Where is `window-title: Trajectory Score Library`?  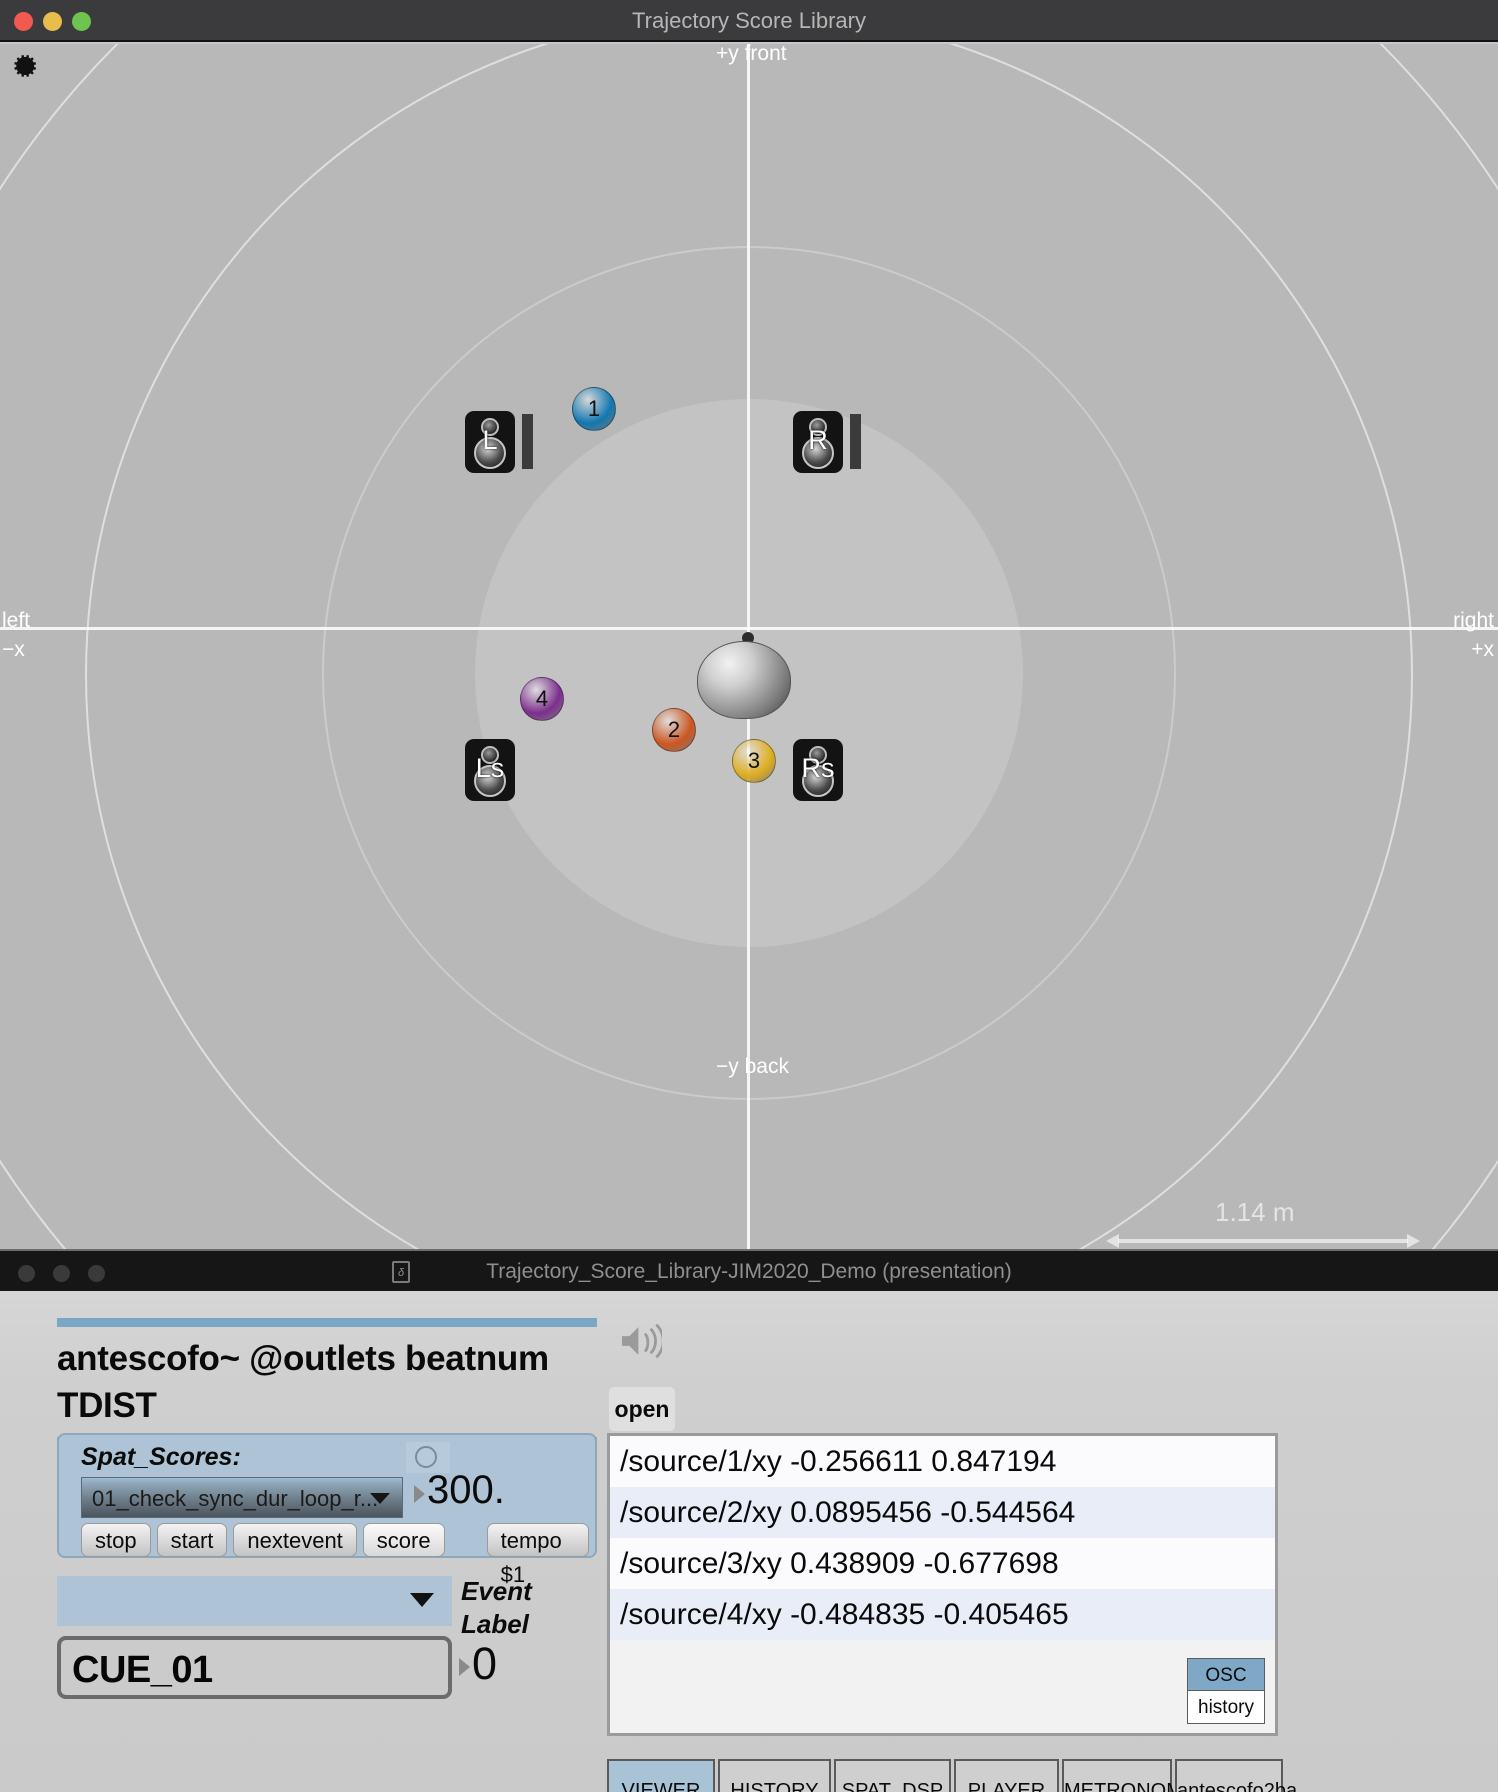 window-title: Trajectory Score Library is located at coordinates (749, 20).